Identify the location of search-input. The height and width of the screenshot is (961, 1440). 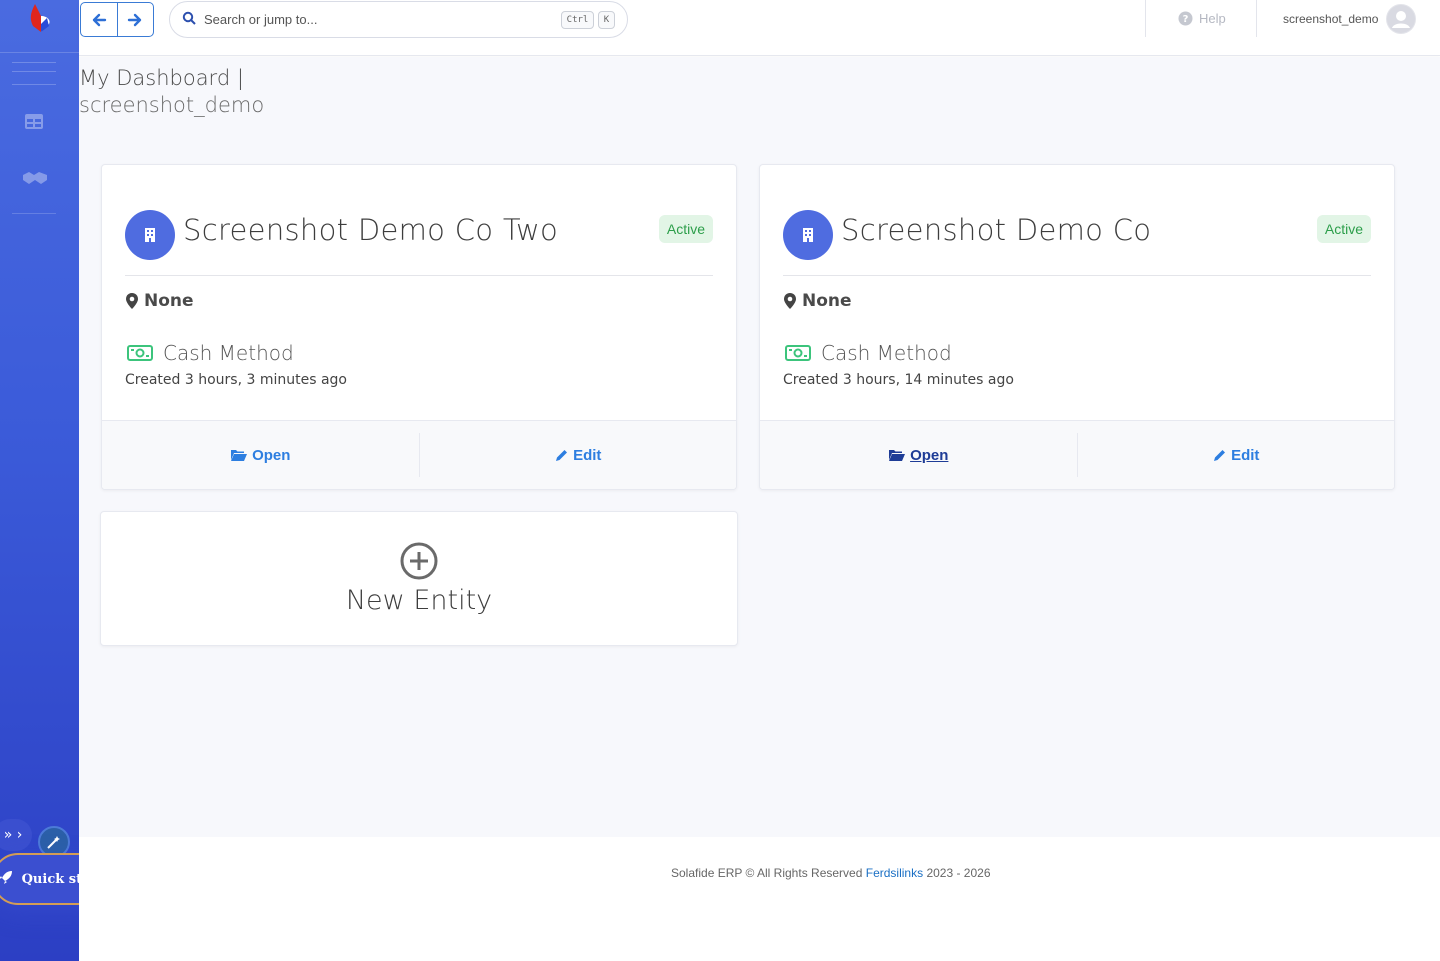
(374, 19).